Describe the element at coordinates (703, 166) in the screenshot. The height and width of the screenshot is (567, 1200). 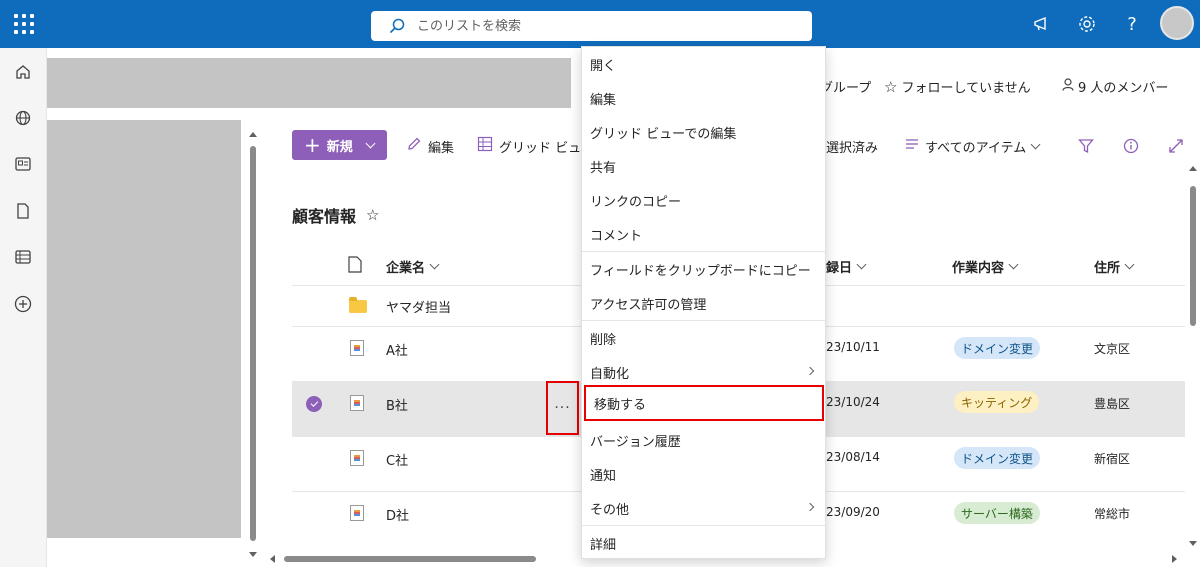
I see `menu-item-share: 共有` at that location.